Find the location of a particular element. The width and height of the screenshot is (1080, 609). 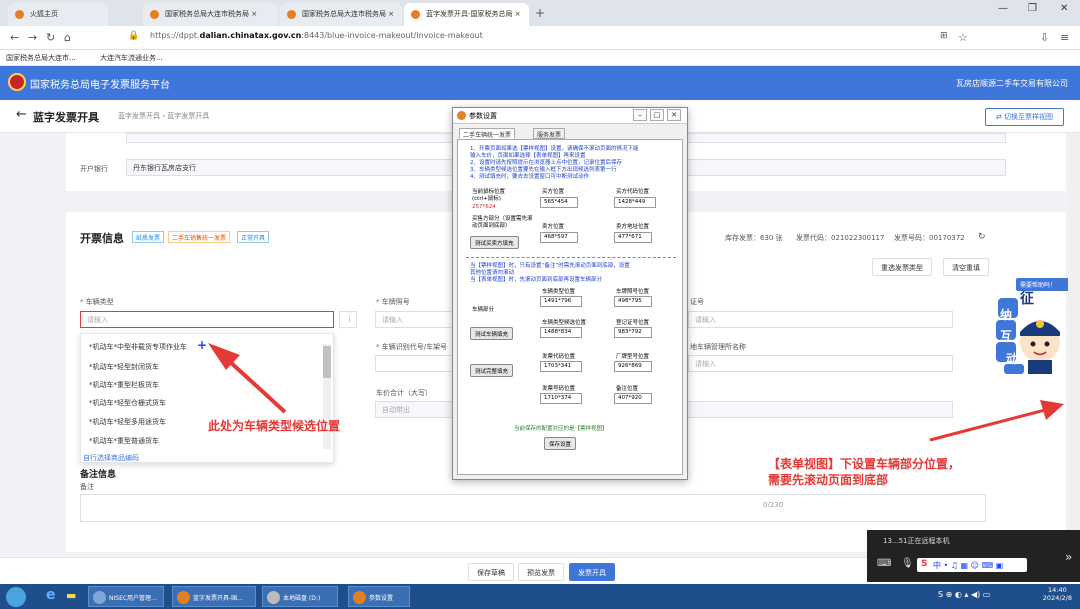

inv-code-pos-label: 发票代码位置 is located at coordinates (559, 357).